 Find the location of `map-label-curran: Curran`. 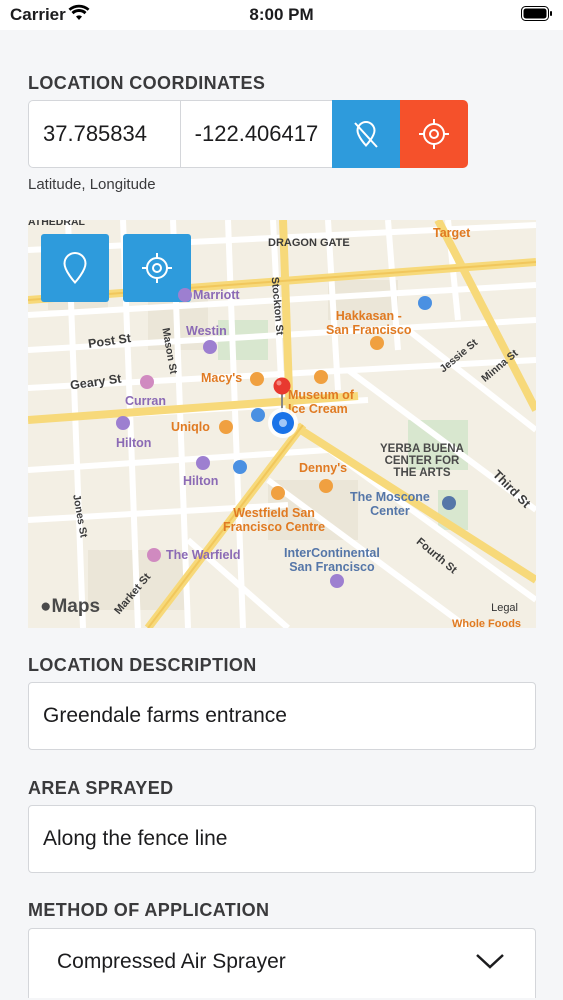

map-label-curran: Curran is located at coordinates (145, 401).